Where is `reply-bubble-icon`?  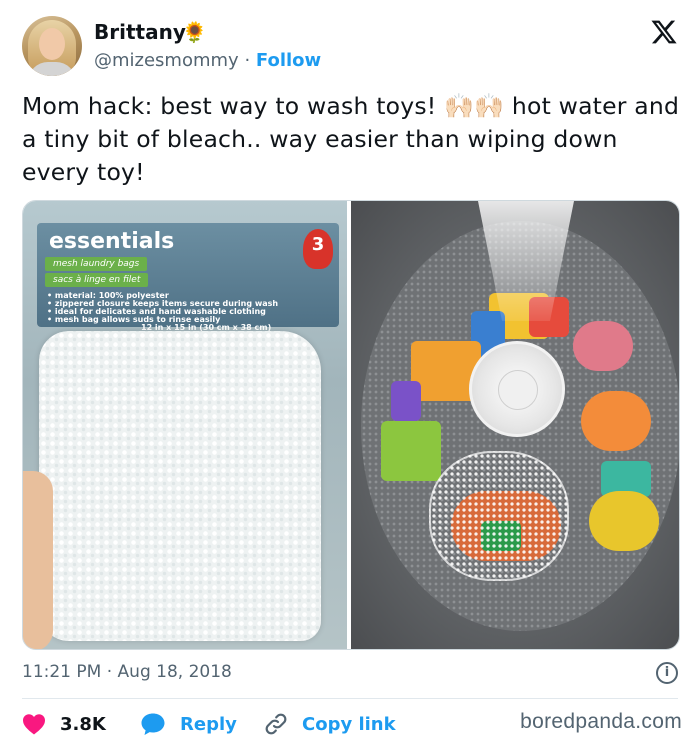
reply-bubble-icon is located at coordinates (153, 724).